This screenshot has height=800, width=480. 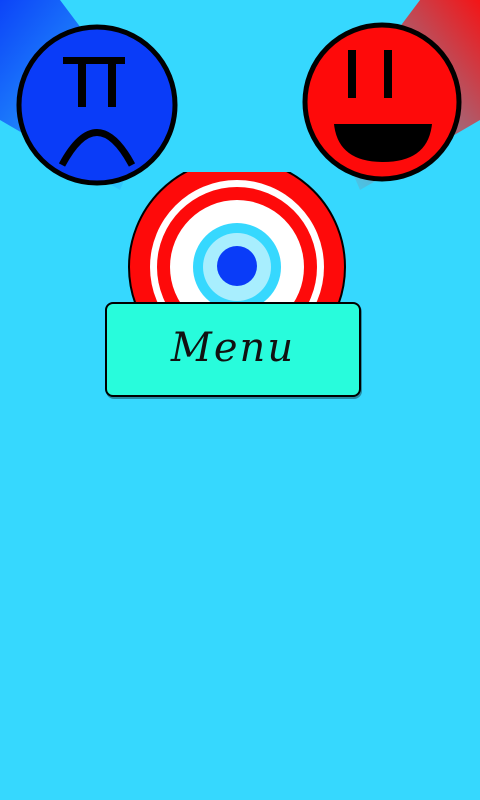 I want to click on blue-face-disc, so click(x=97, y=105).